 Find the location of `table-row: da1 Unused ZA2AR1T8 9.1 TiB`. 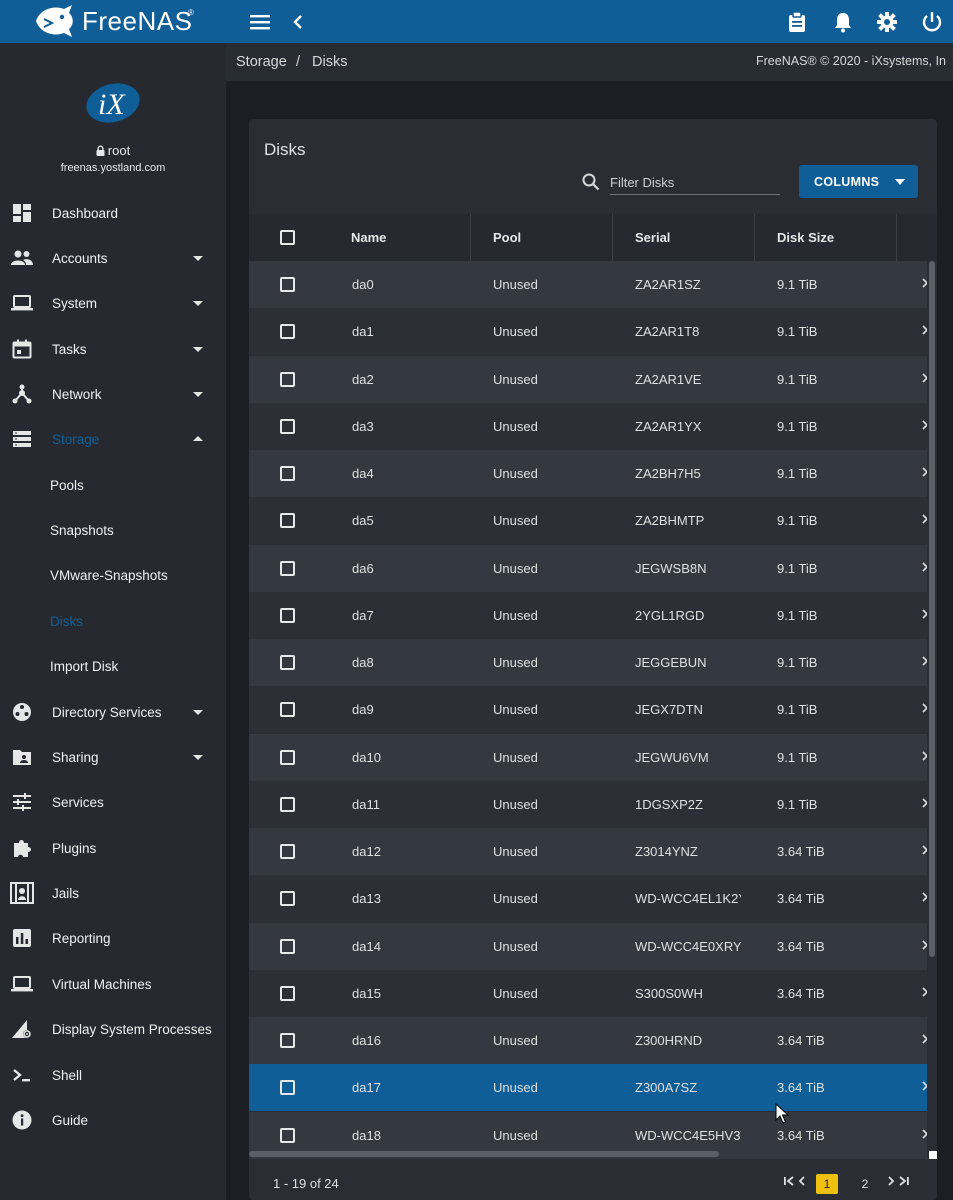

table-row: da1 Unused ZA2AR1T8 9.1 TiB is located at coordinates (589, 331).